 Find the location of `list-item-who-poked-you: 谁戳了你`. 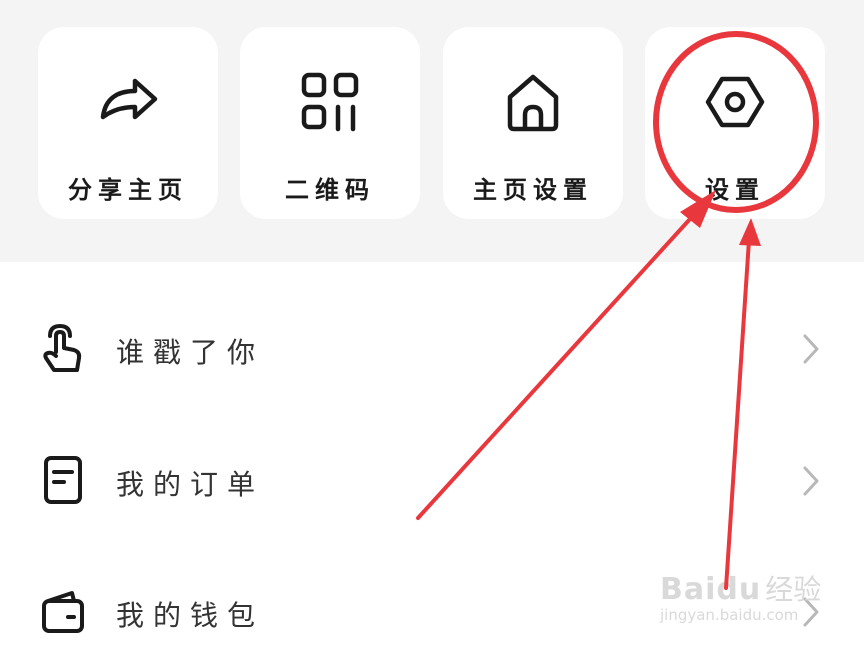

list-item-who-poked-you: 谁戳了你 is located at coordinates (432, 348).